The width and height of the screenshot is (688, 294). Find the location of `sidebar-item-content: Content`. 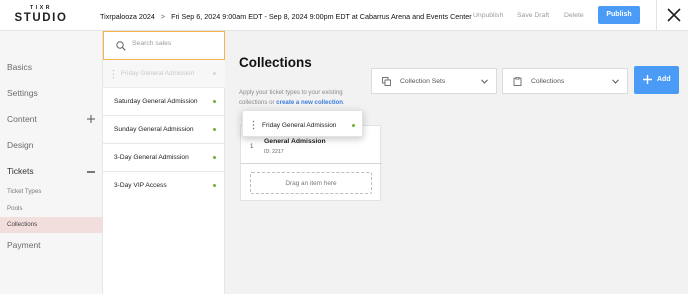

sidebar-item-content: Content is located at coordinates (22, 119).